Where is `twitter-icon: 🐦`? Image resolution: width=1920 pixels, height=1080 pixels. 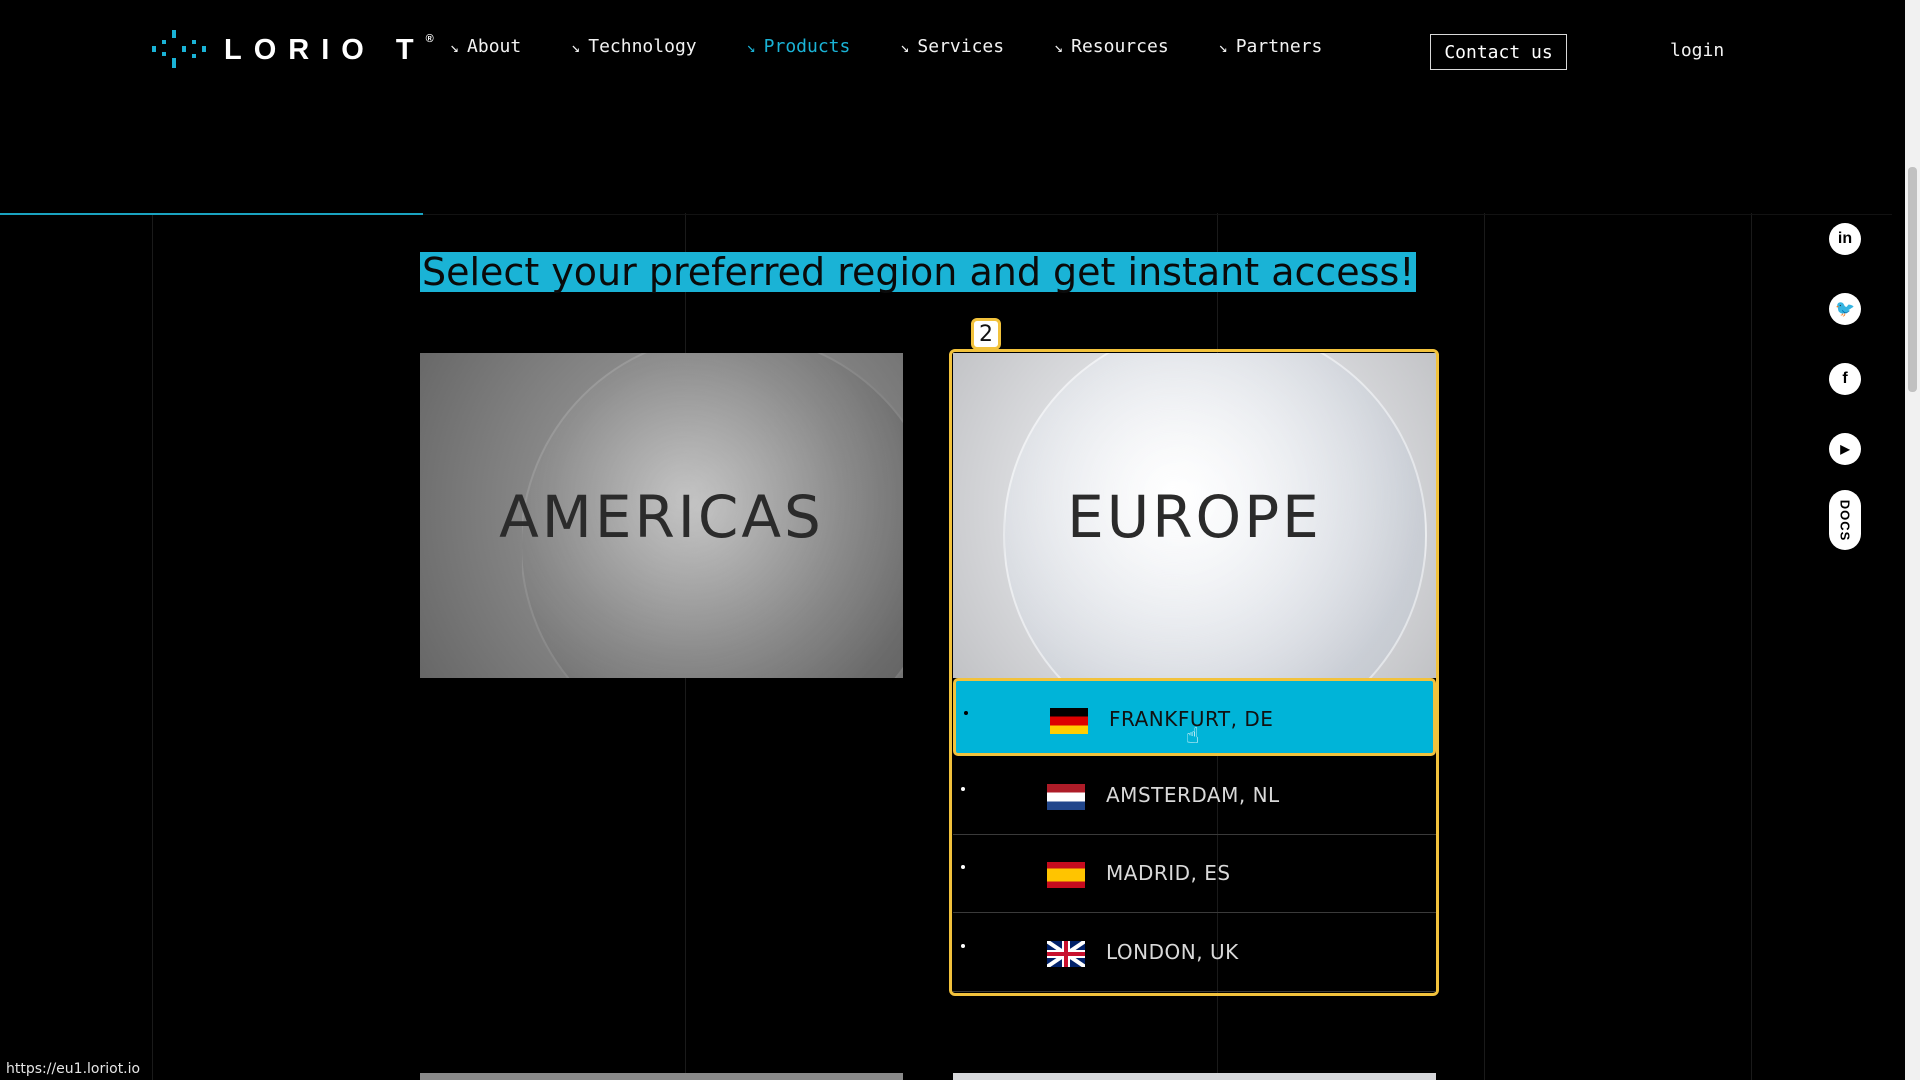
twitter-icon: 🐦 is located at coordinates (1845, 309).